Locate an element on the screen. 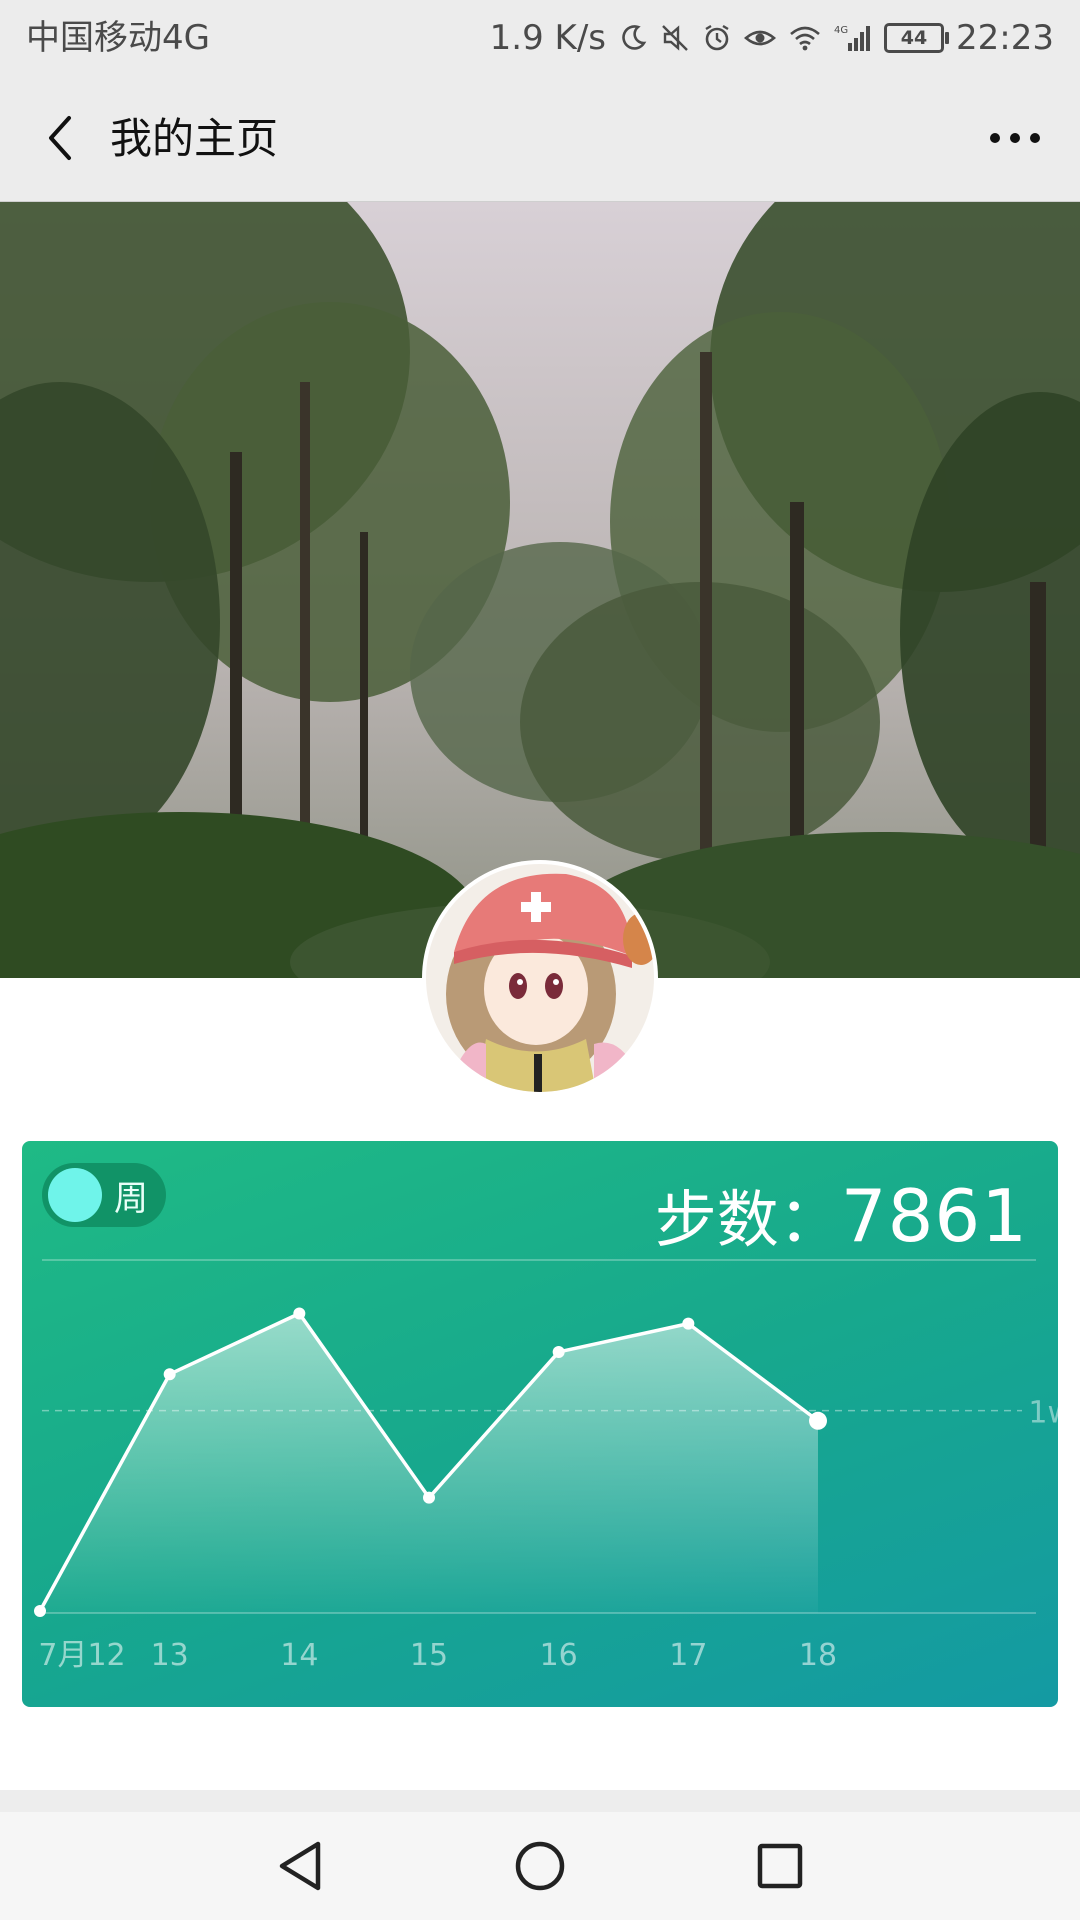  battery-level: 44 is located at coordinates (914, 38).